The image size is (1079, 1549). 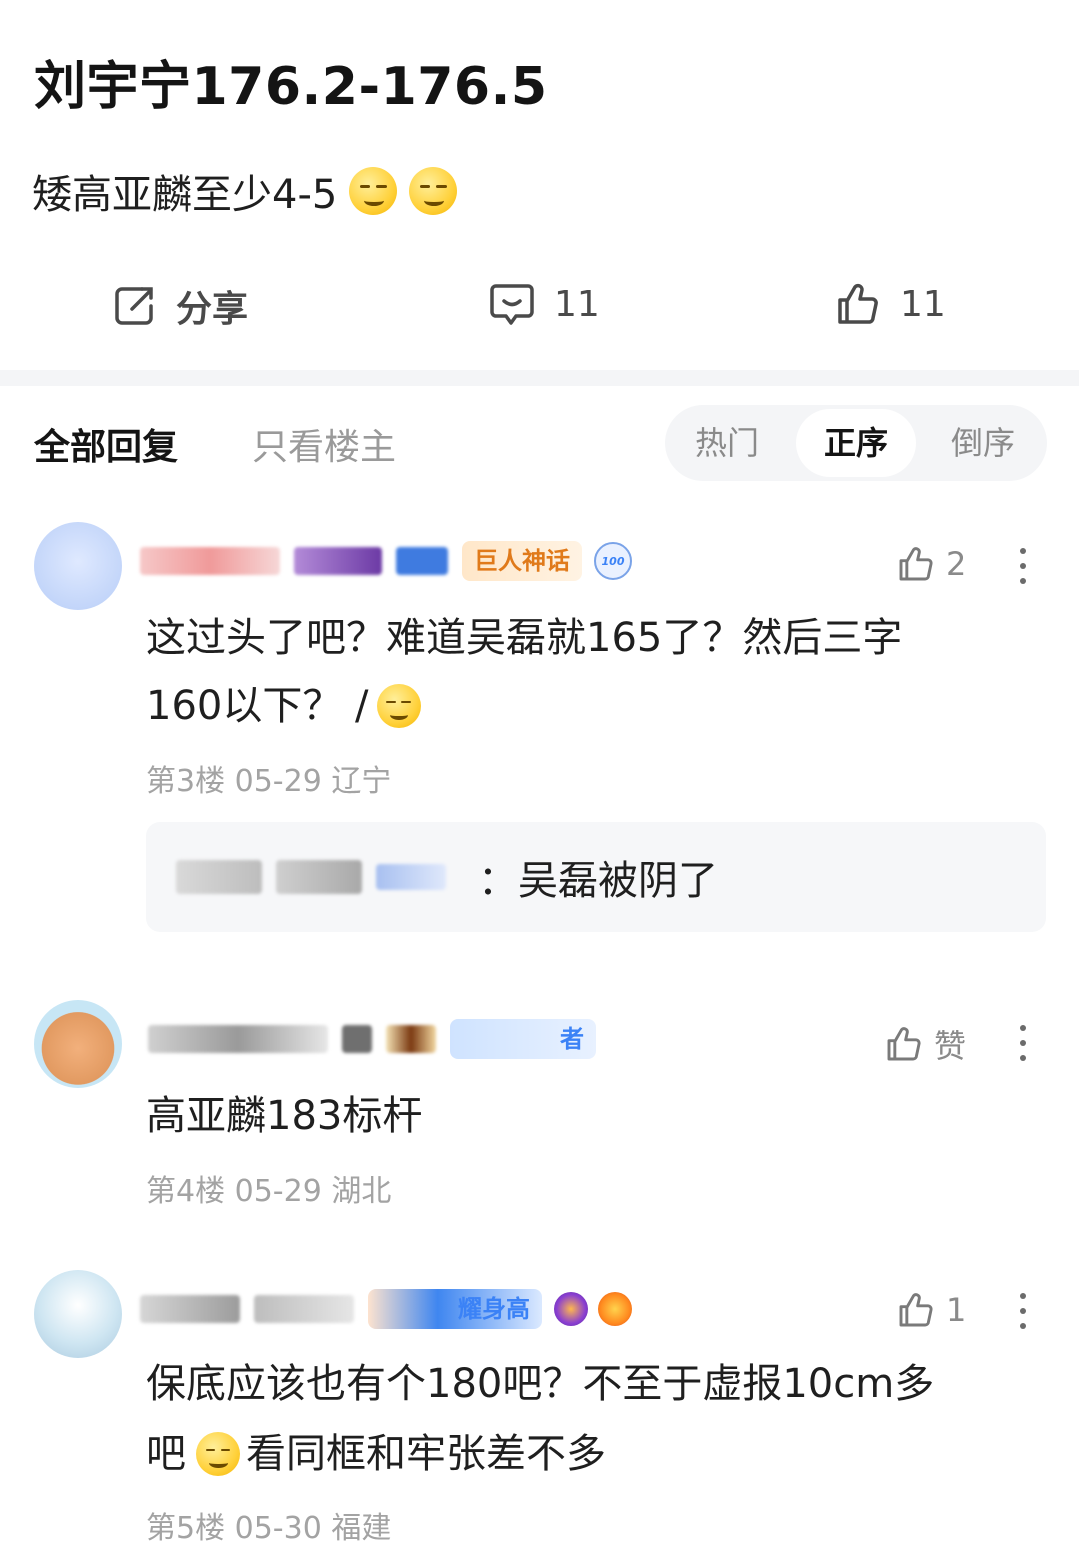 I want to click on comment-text: 160以下？ /, so click(x=283, y=706).